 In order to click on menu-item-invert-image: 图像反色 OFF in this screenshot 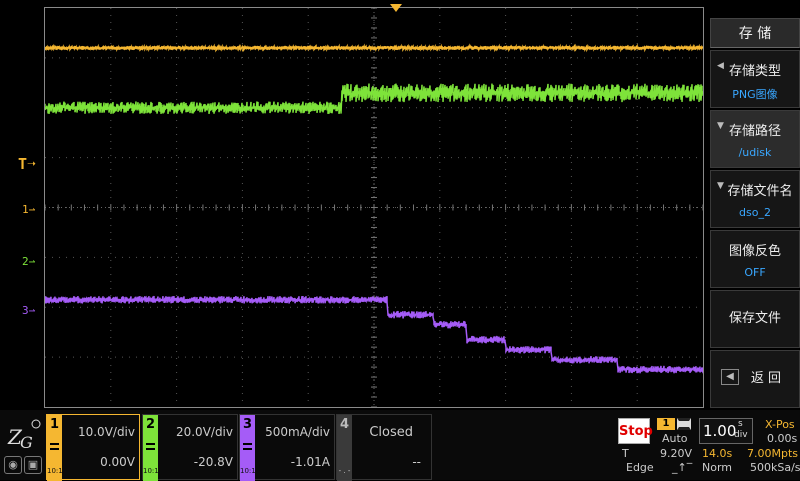, I will do `click(755, 259)`.